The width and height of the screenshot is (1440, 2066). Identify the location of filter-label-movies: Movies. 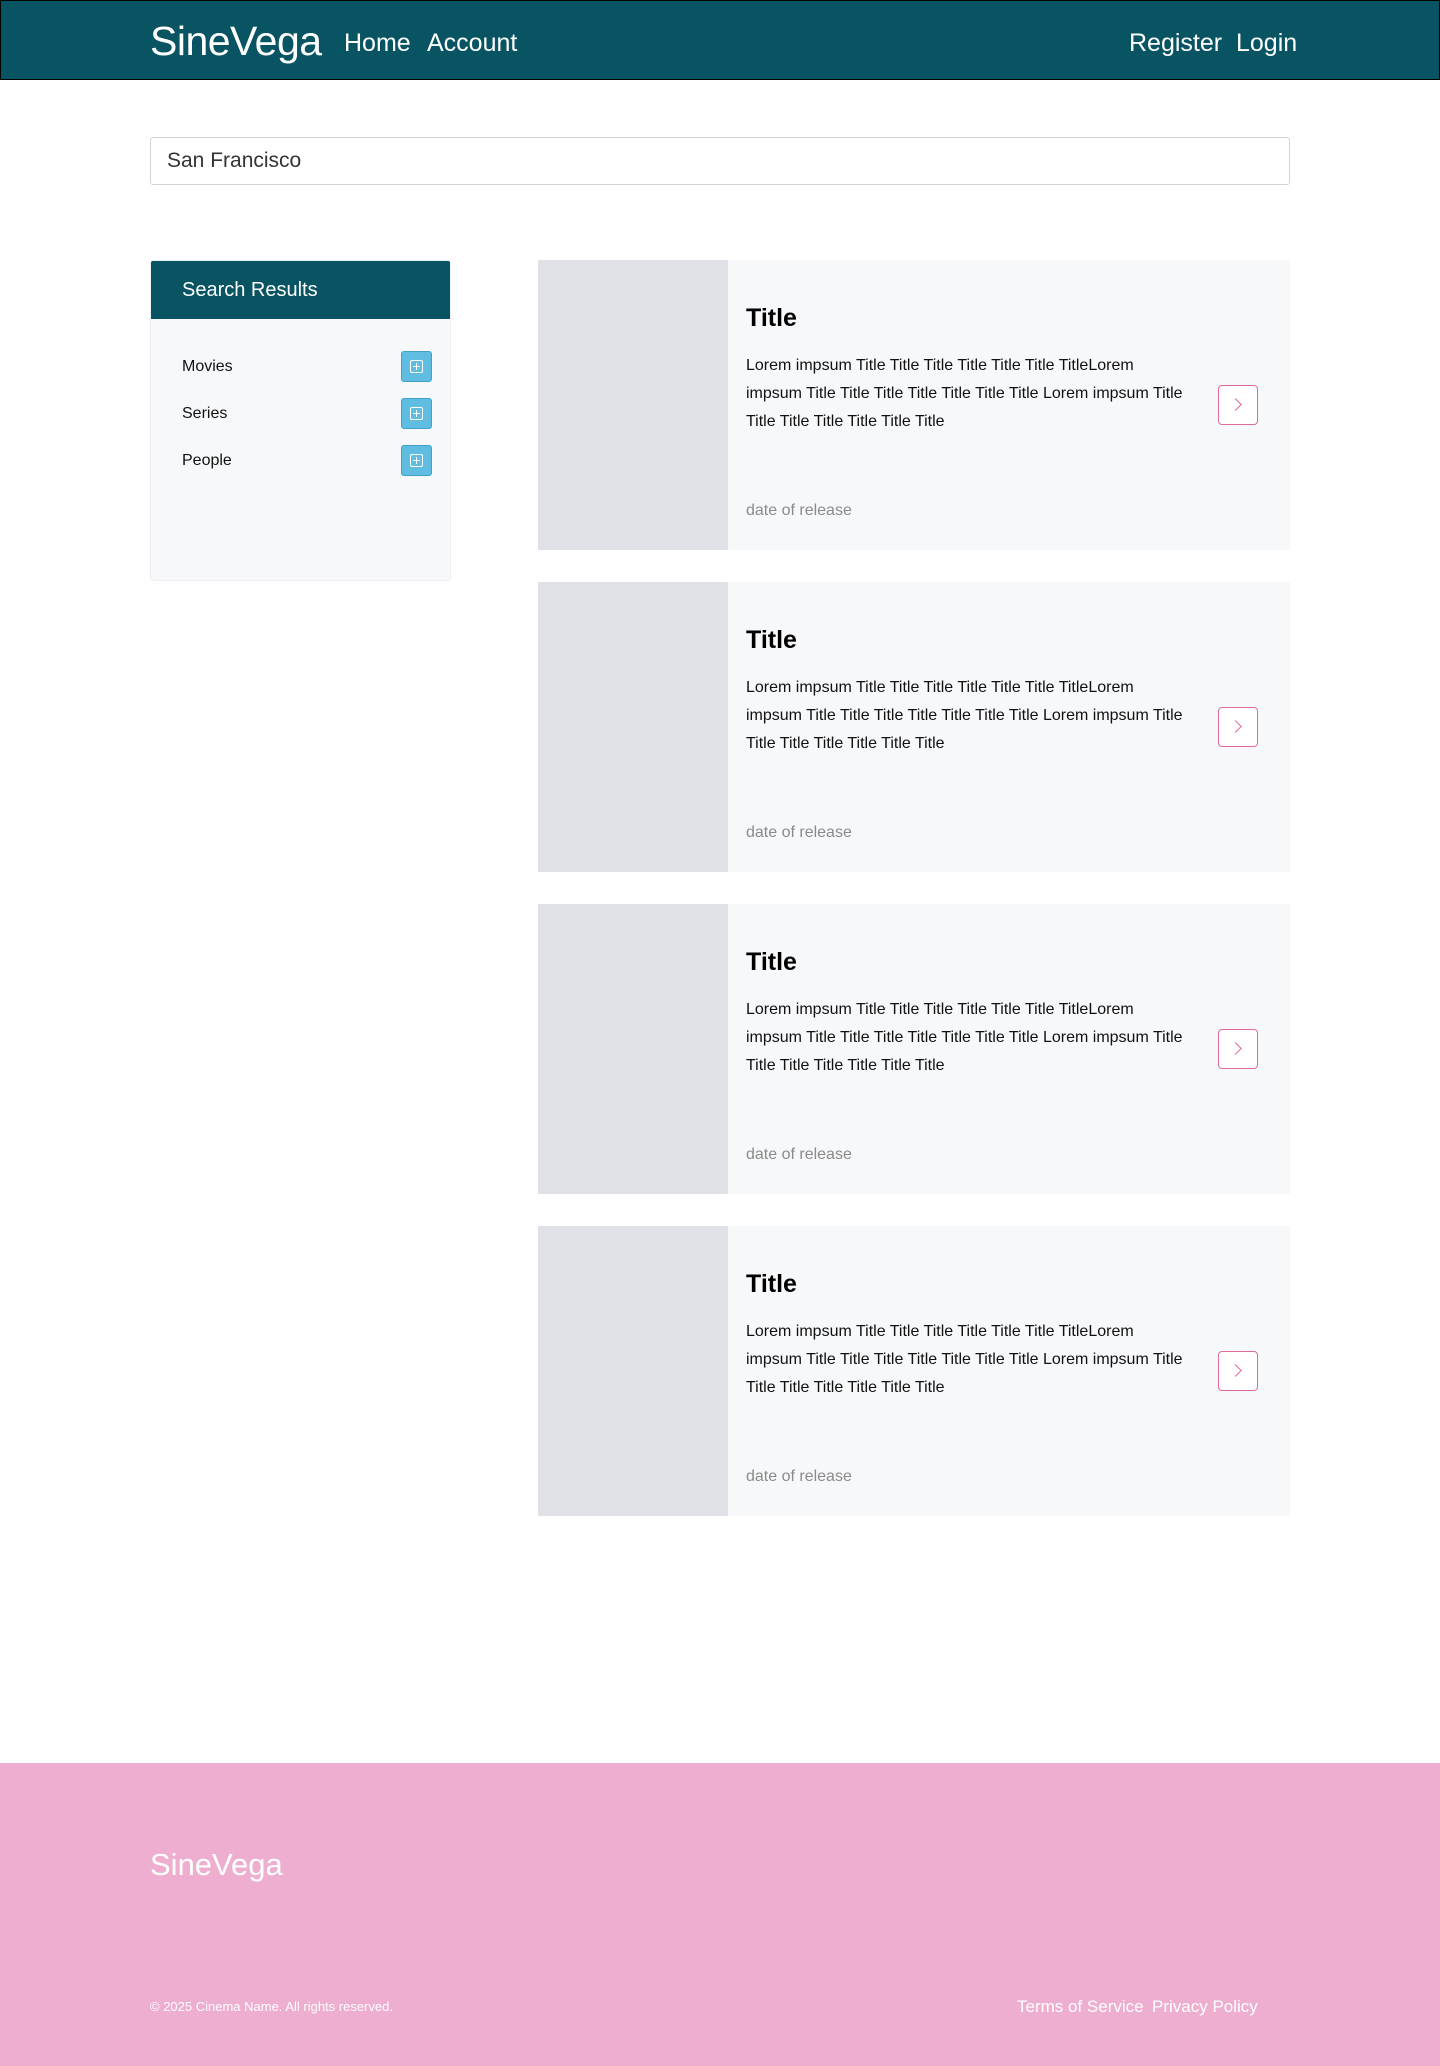
(207, 366).